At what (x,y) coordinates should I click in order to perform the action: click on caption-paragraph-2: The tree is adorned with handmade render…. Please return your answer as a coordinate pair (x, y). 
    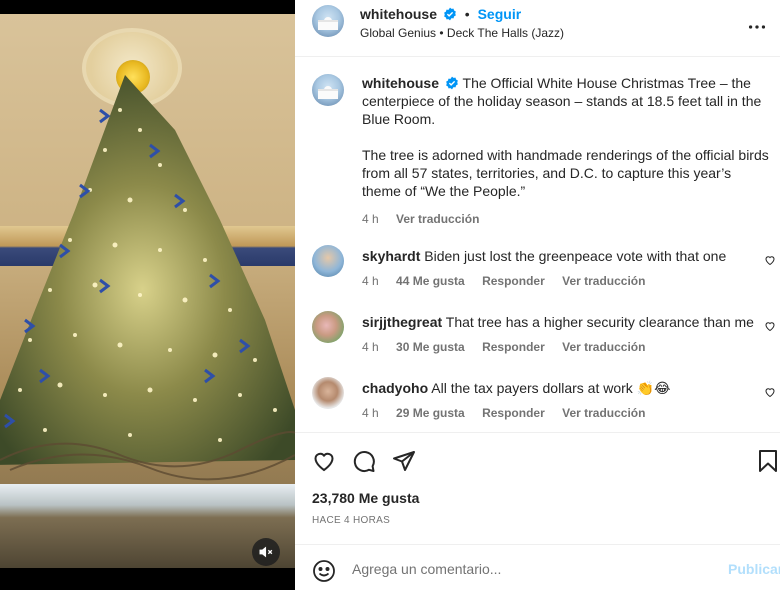
    Looking at the image, I should click on (565, 173).